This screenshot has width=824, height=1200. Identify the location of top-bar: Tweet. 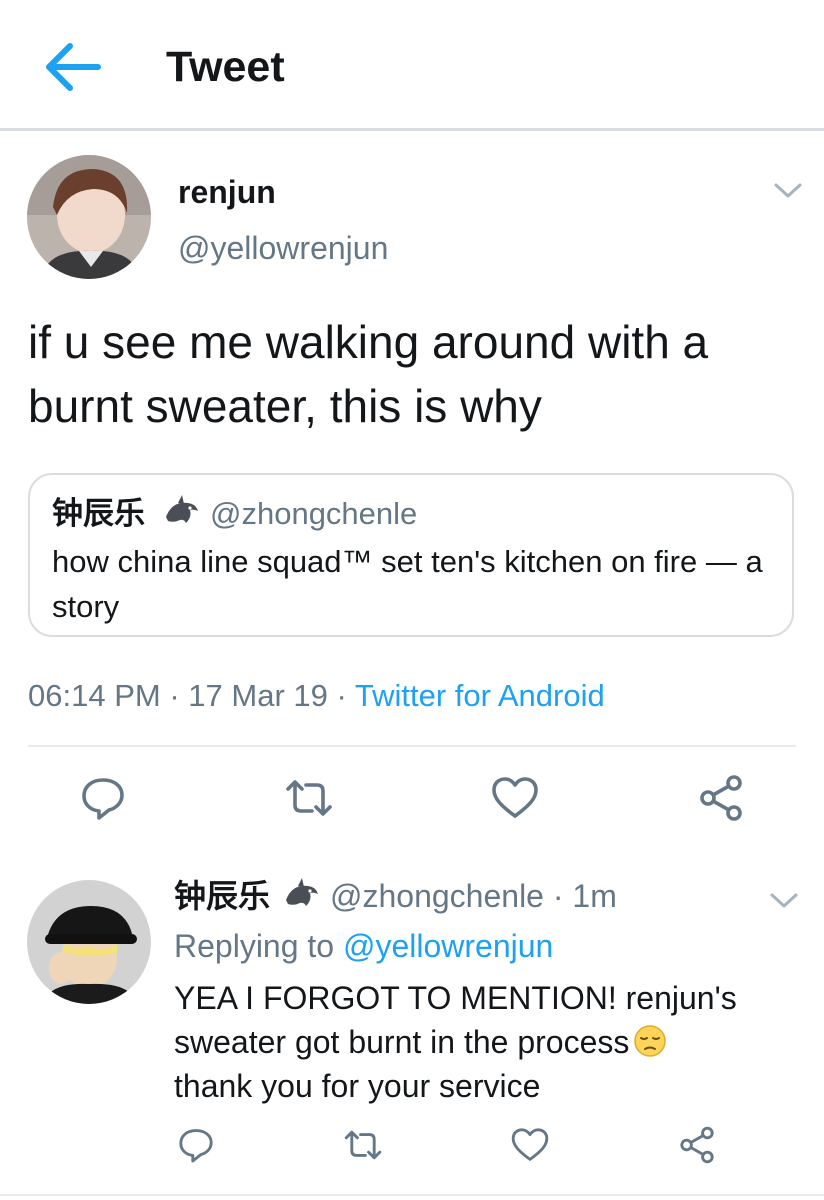
(412, 65).